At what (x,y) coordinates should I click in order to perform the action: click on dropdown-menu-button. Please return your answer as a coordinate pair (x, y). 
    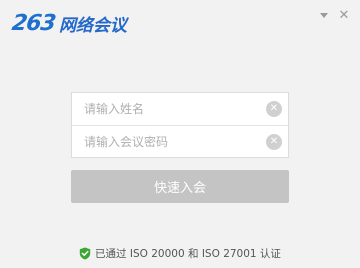
    Looking at the image, I should click on (324, 15).